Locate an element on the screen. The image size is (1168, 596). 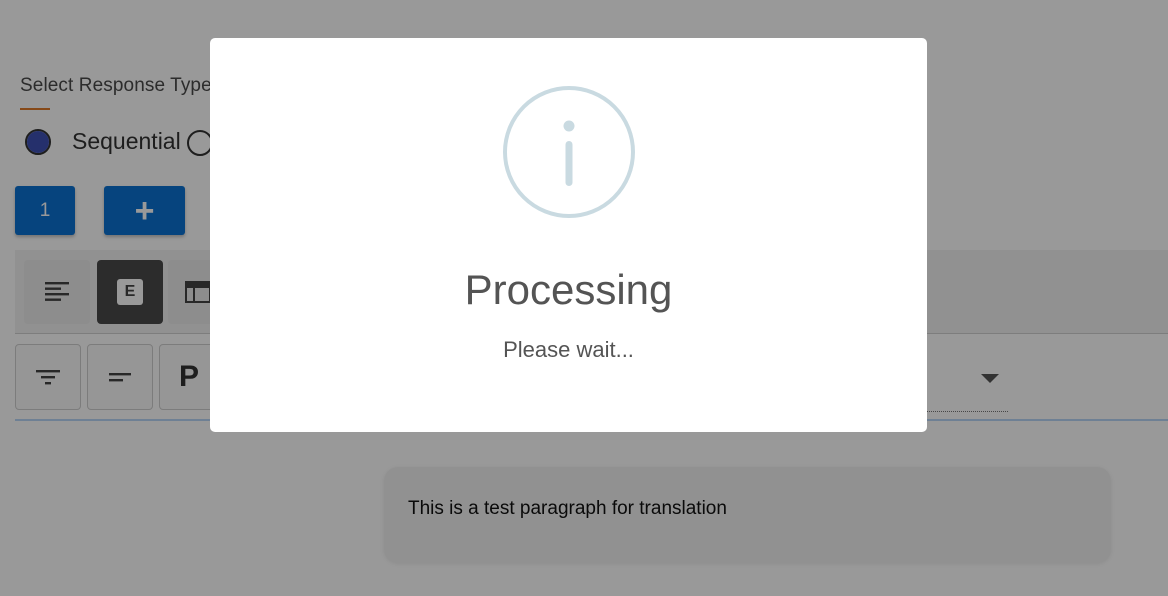
info-icon is located at coordinates (569, 152).